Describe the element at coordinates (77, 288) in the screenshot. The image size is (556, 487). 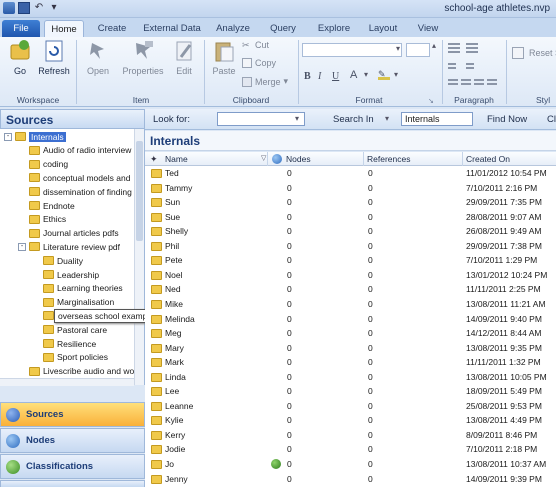
I see `tree-item: Learning theories` at that location.